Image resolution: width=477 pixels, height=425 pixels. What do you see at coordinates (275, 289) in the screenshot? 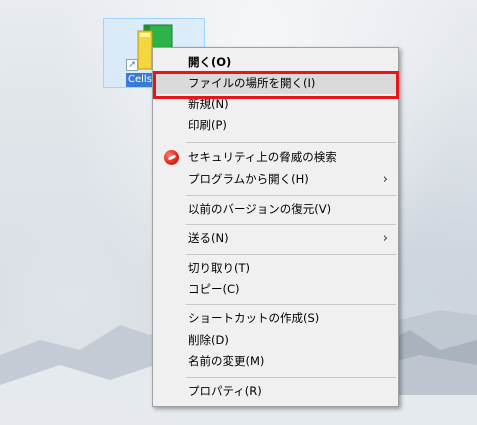
I see `menu-item-copy: コピー(C)` at bounding box center [275, 289].